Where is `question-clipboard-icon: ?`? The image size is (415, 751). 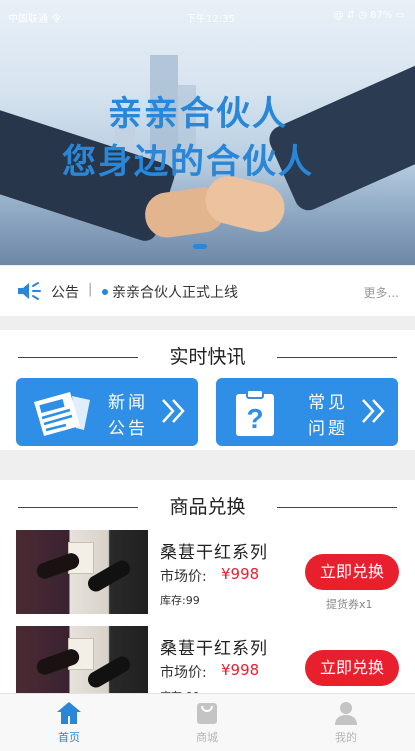 question-clipboard-icon: ? is located at coordinates (255, 415).